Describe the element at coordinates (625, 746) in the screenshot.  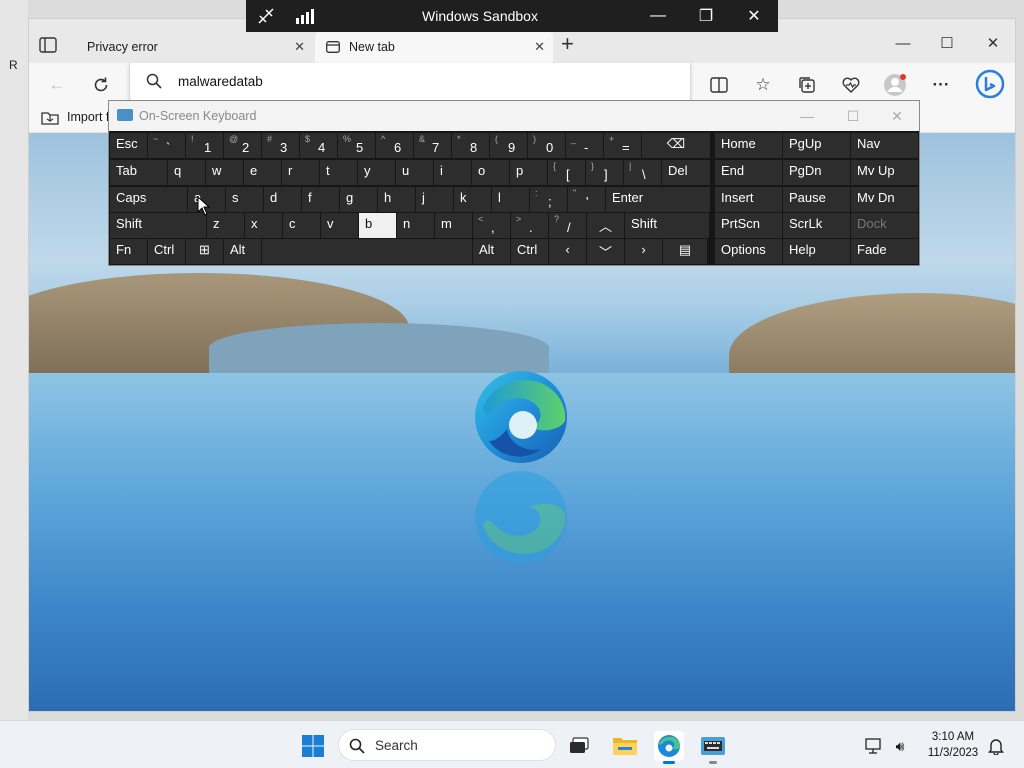
I see `file-explorer-icon` at that location.